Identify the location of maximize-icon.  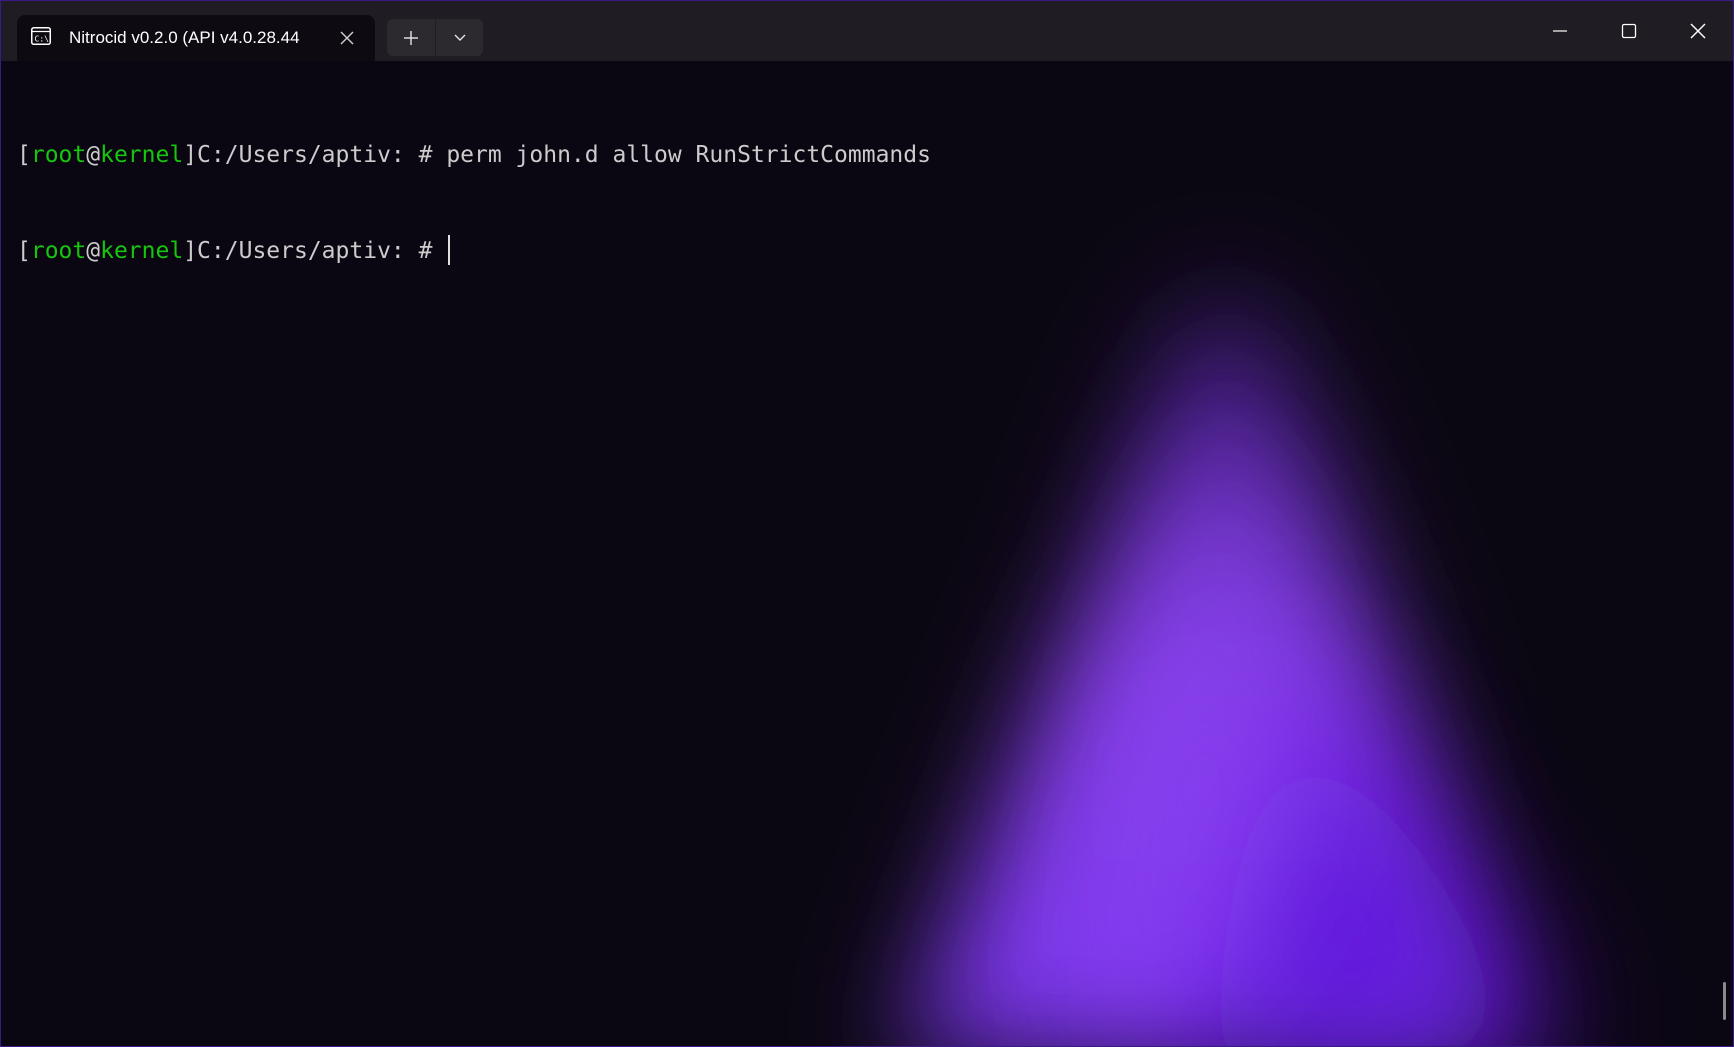
(1629, 31).